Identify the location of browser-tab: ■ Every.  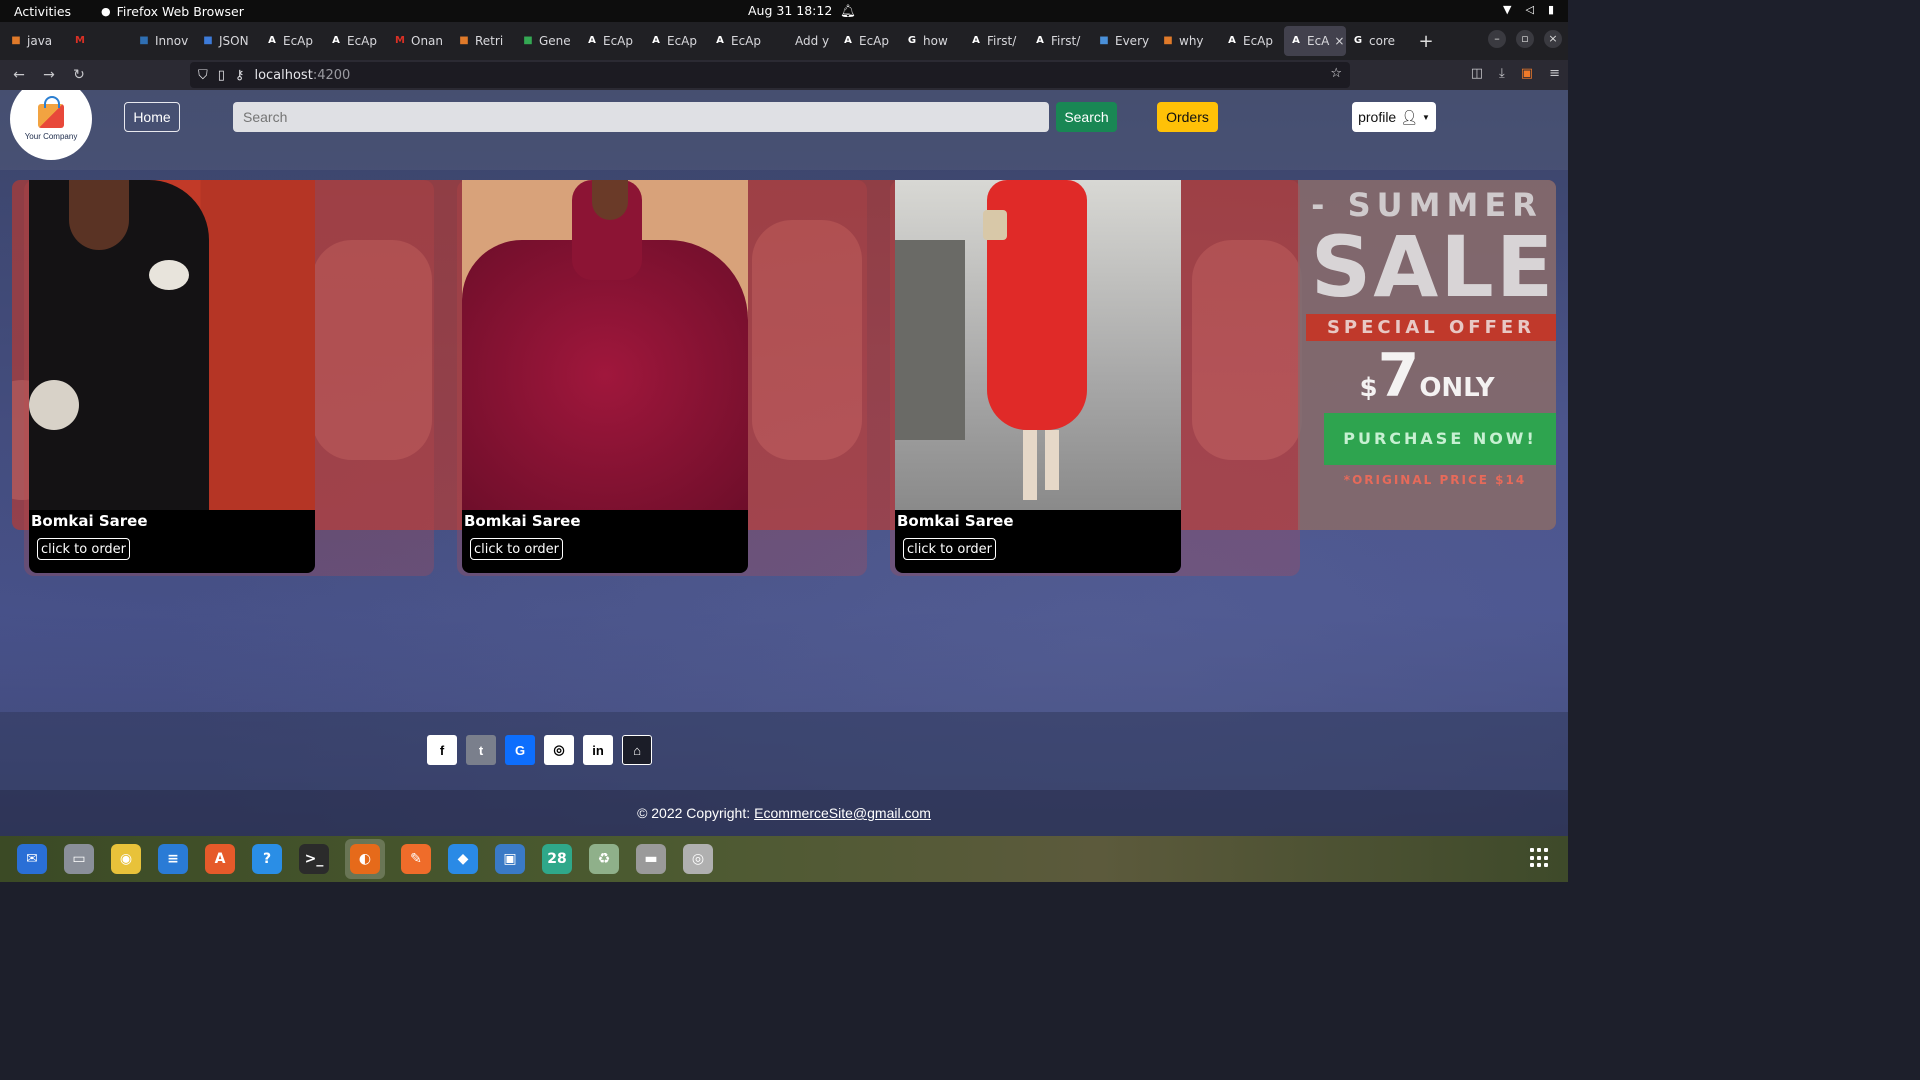
(1124, 41).